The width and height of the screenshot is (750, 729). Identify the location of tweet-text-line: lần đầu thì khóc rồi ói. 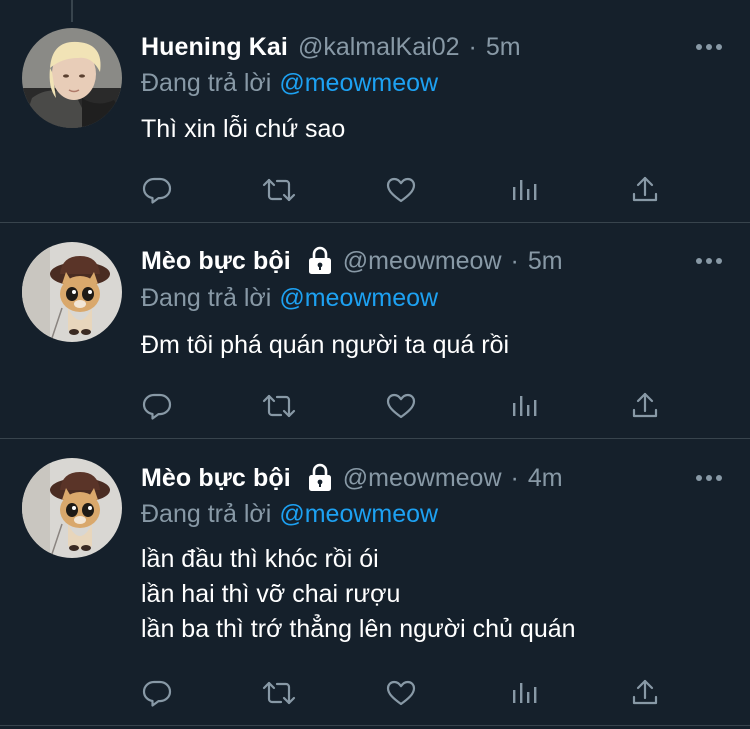
(260, 559).